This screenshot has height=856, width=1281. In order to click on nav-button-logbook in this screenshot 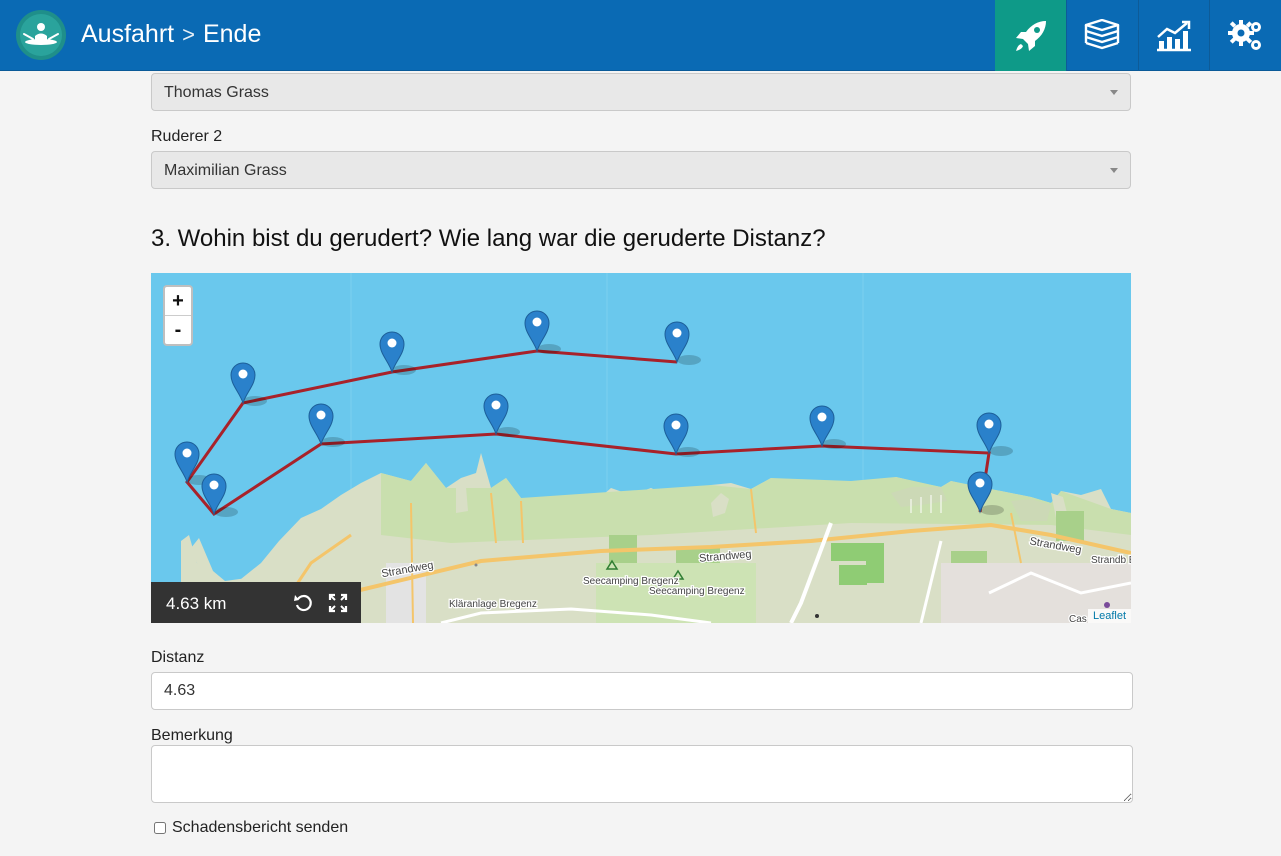, I will do `click(1101, 35)`.